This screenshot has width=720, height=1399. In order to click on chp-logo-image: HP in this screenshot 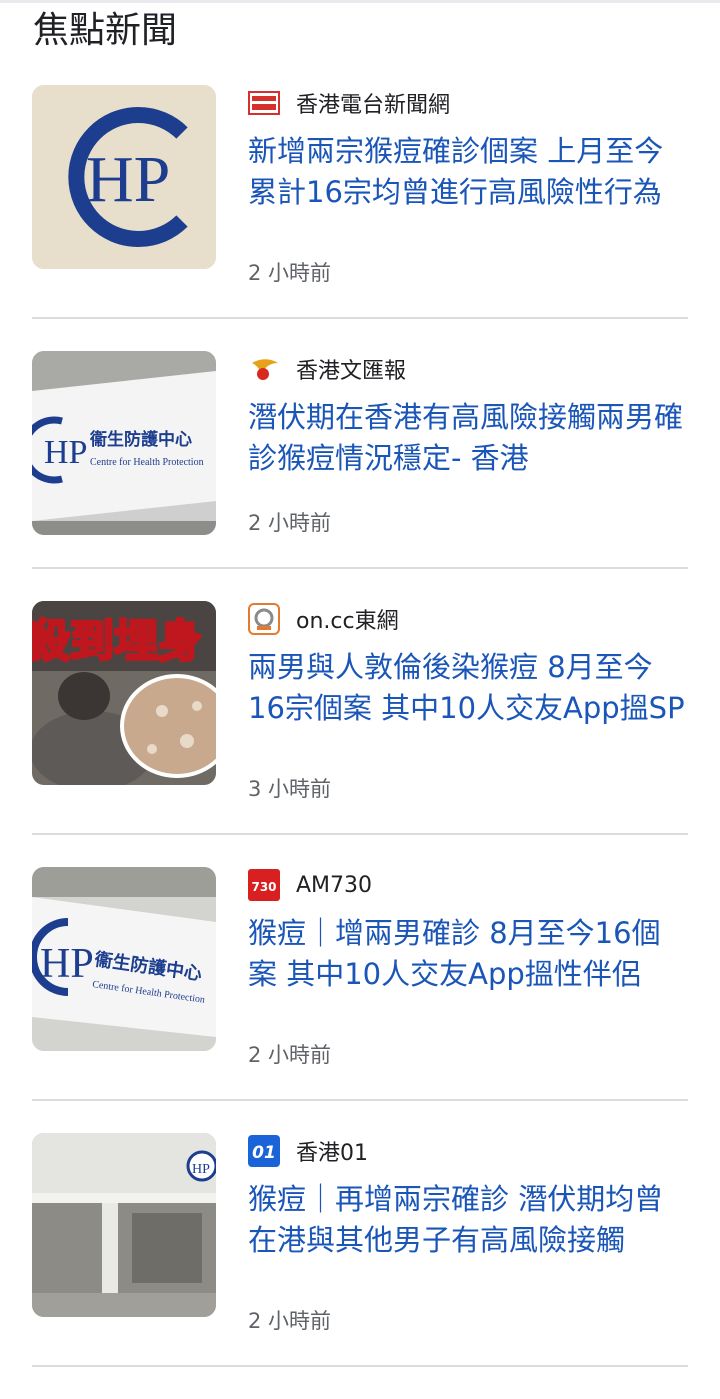, I will do `click(124, 177)`.